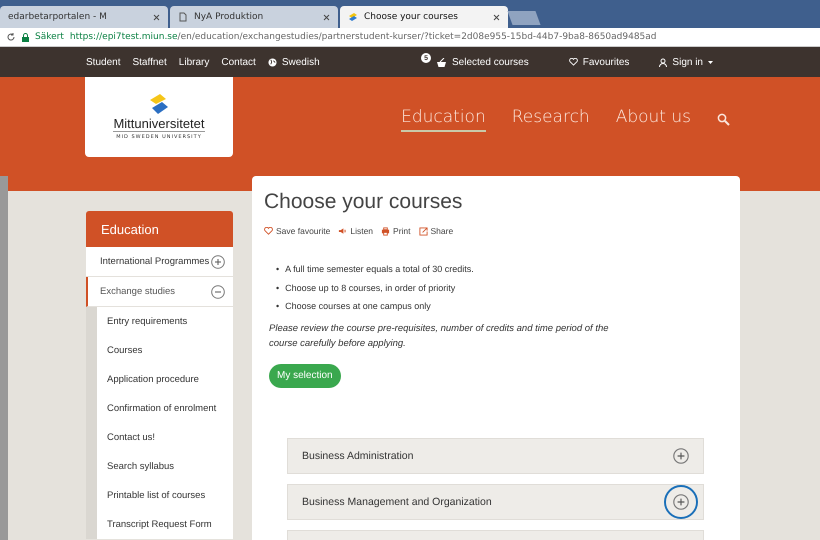  Describe the element at coordinates (363, 37) in the screenshot. I see `address-url: https://epi7test.miun.se/en/education/exchangestudies/partnerstudent-kurser/?ticket=2d08e955-15bd-44b7-9ba8-8650ad9485ad` at that location.